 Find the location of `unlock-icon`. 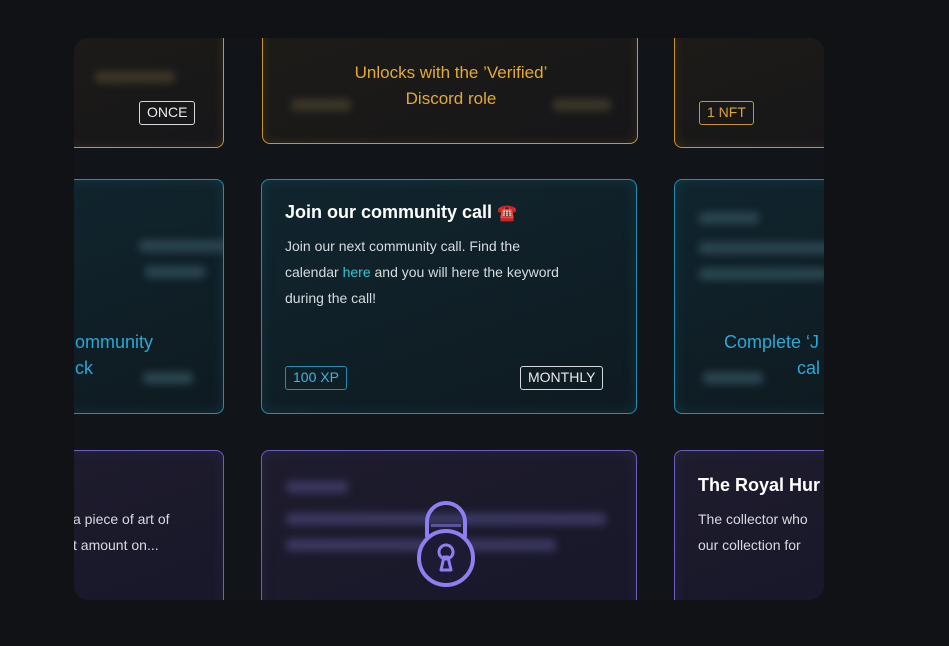

unlock-icon is located at coordinates (449, 40).